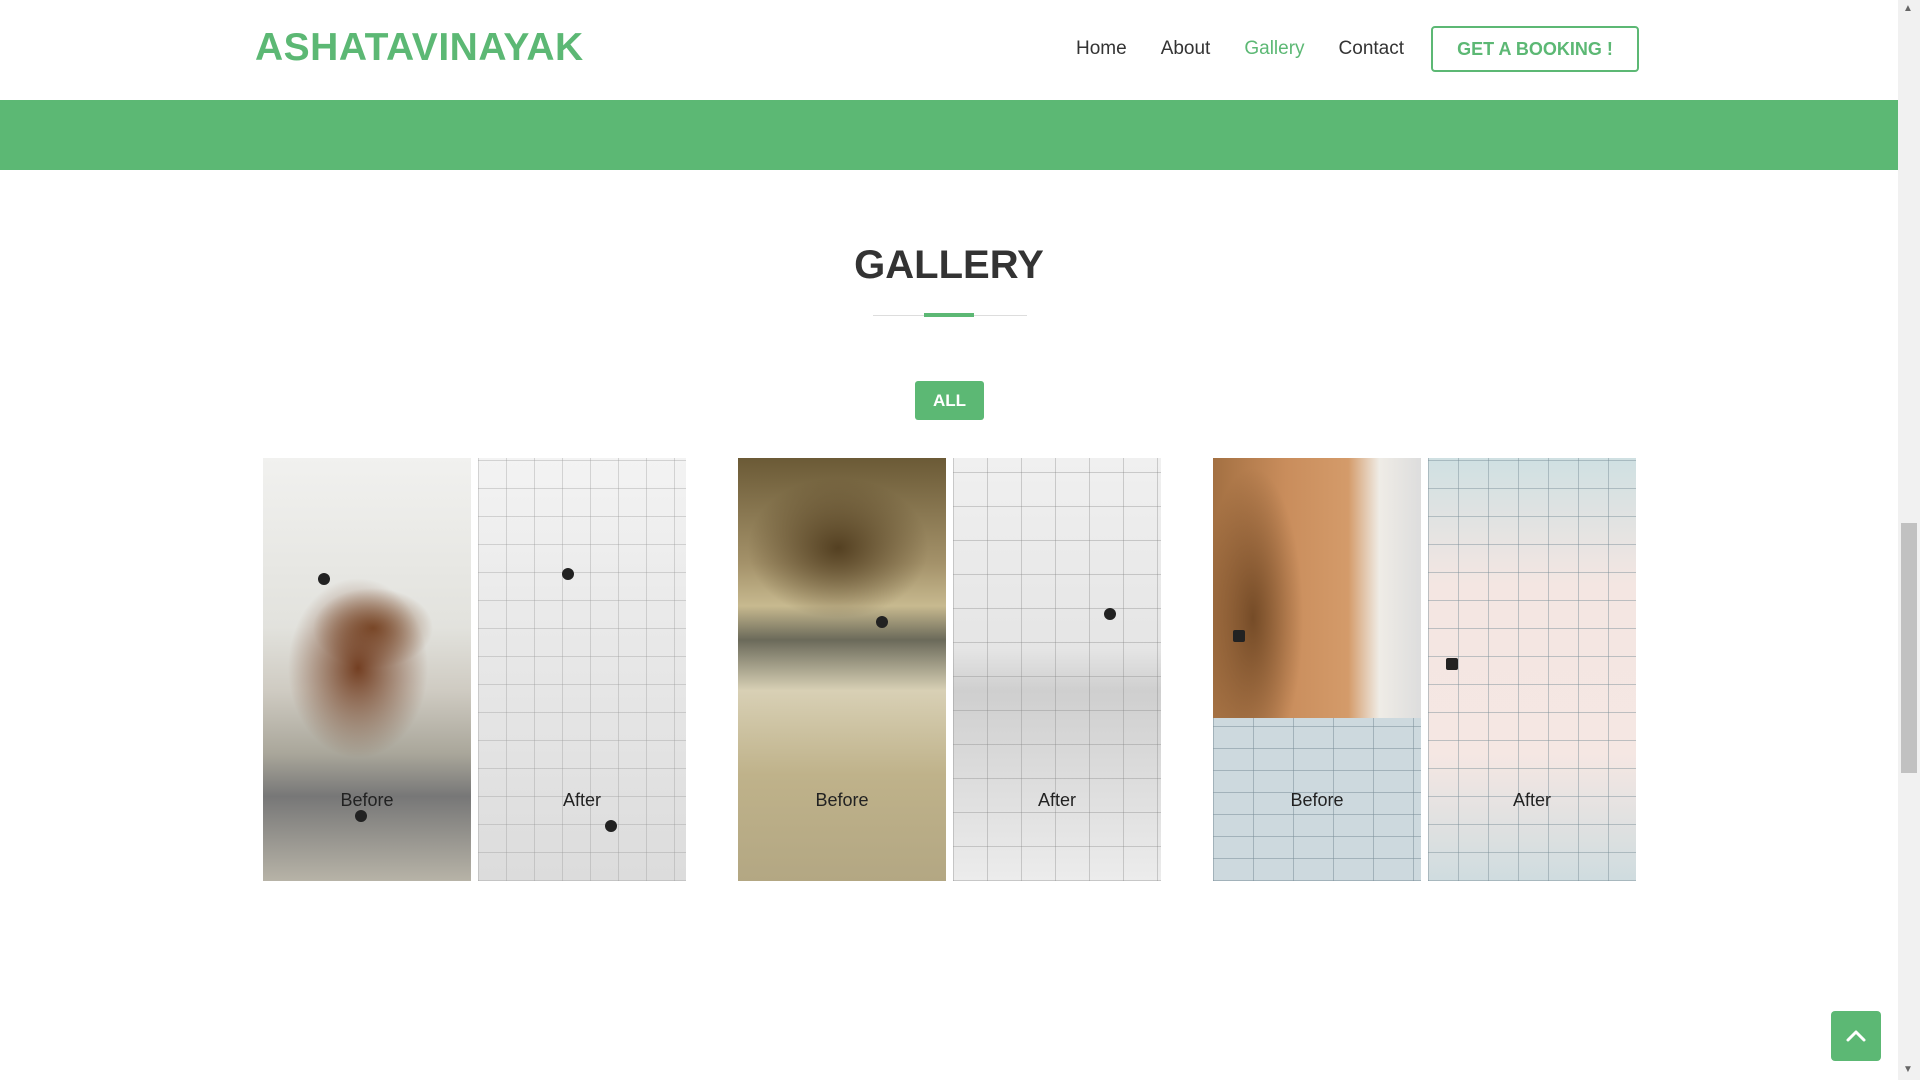 The height and width of the screenshot is (1080, 1920). What do you see at coordinates (1101, 49) in the screenshot?
I see `nav-home: Home` at bounding box center [1101, 49].